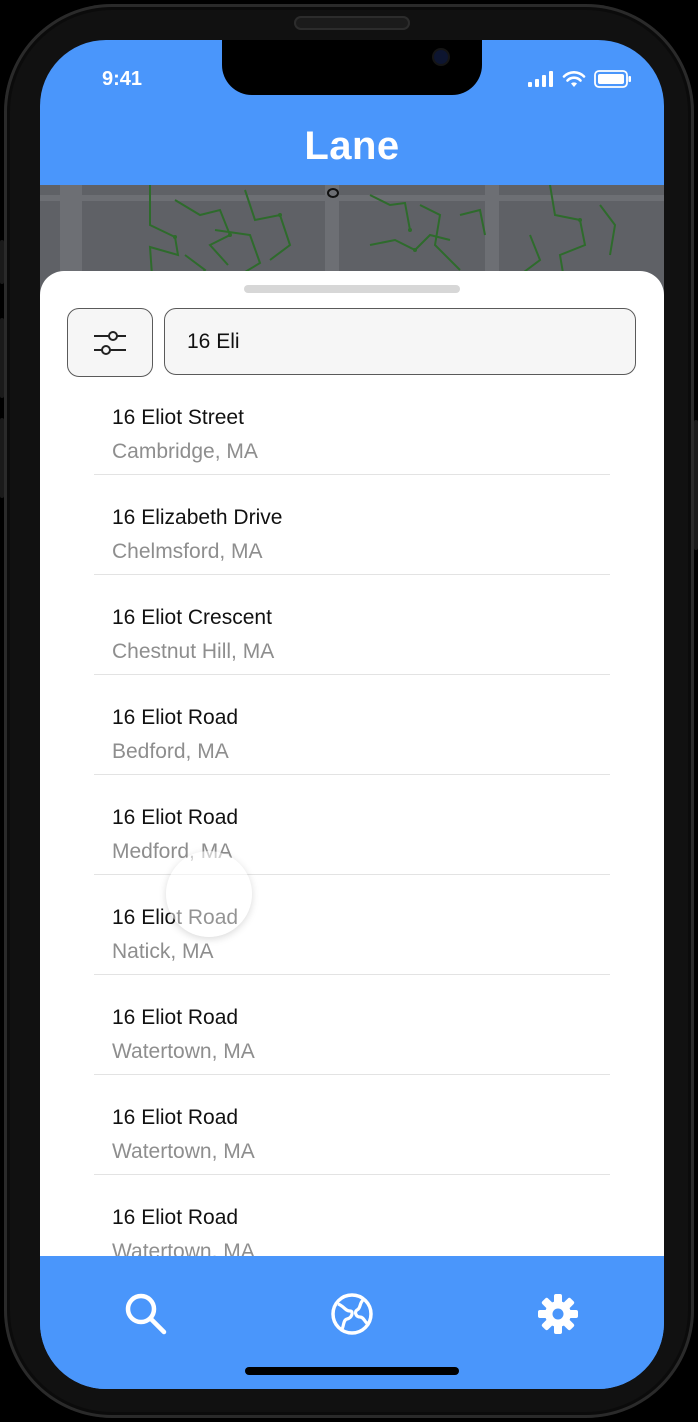 The image size is (698, 1422). What do you see at coordinates (400, 341) in the screenshot?
I see `search-input` at bounding box center [400, 341].